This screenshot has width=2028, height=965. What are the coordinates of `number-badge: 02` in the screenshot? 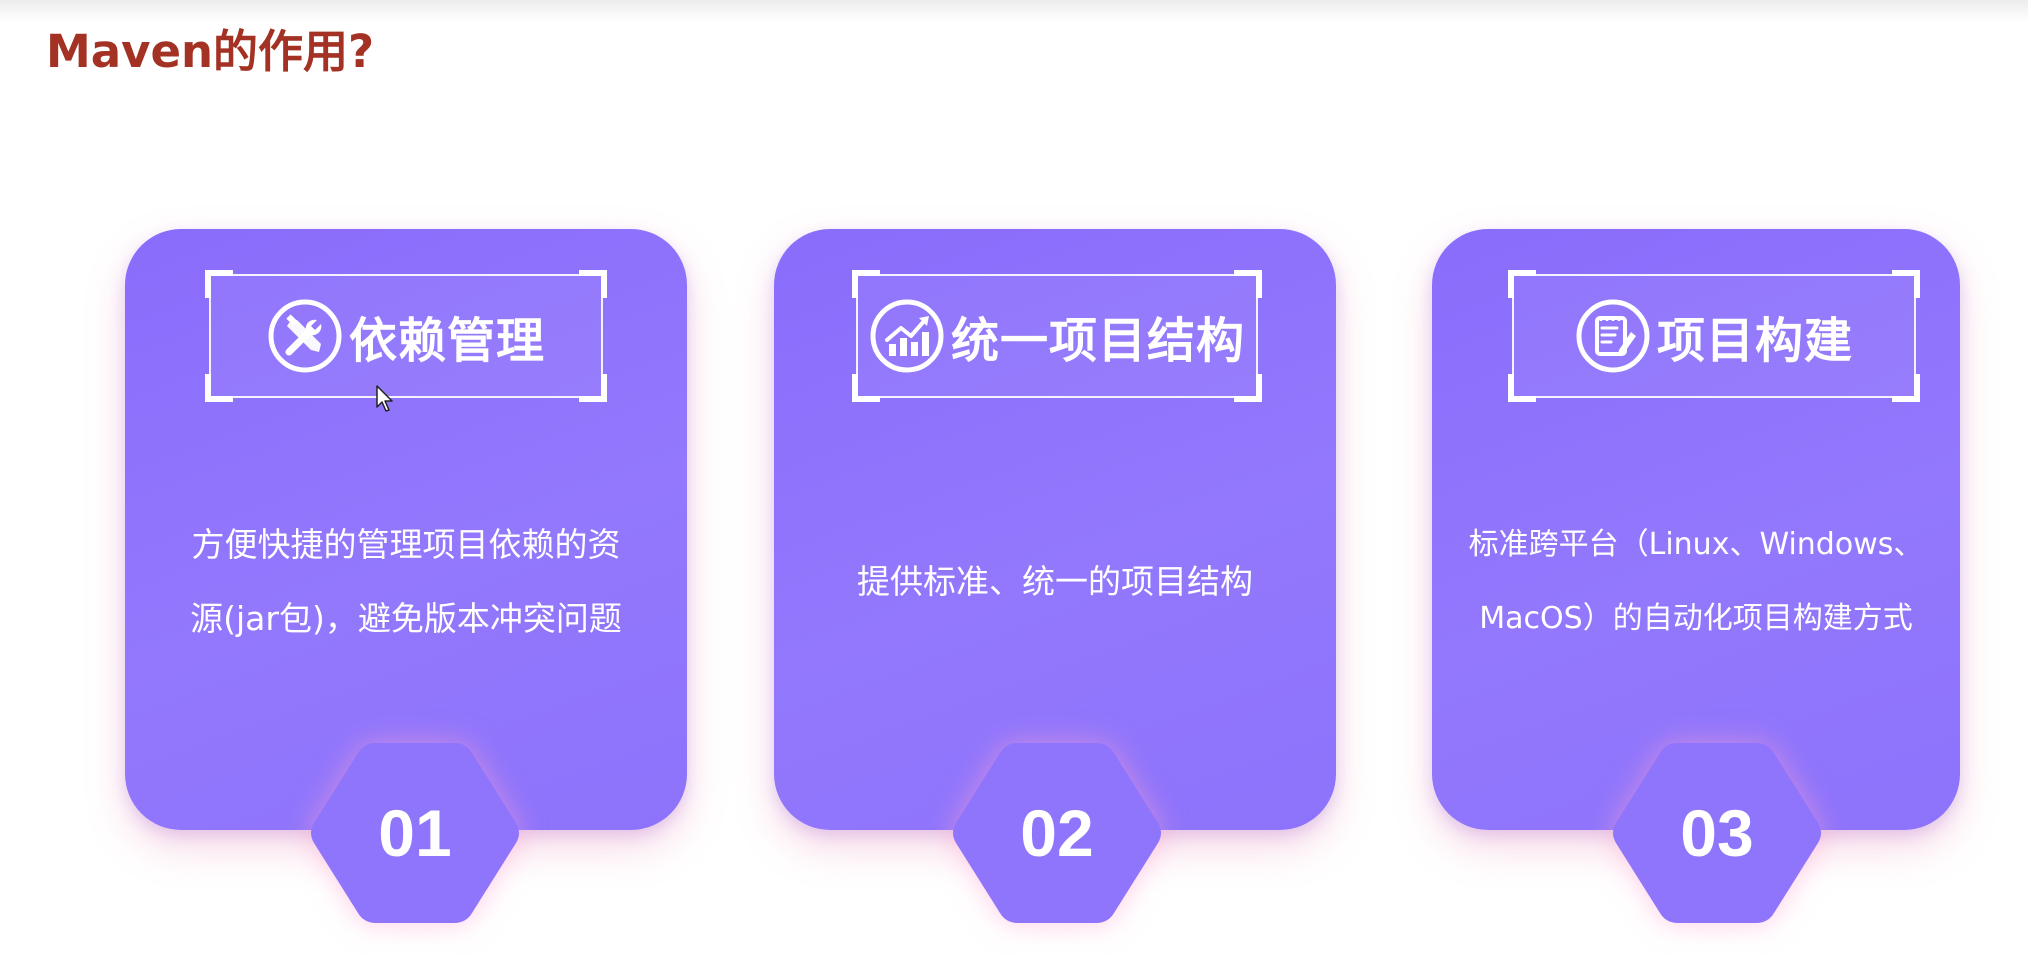 It's located at (1057, 833).